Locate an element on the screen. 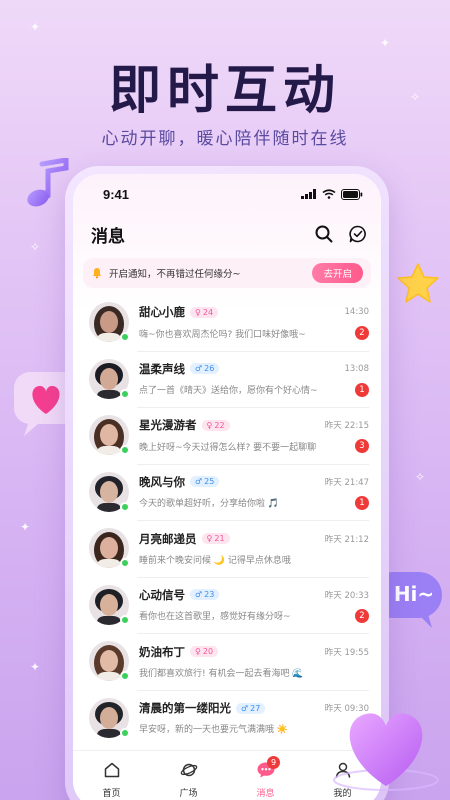 The height and width of the screenshot is (800, 450). age-value: 23 is located at coordinates (209, 595).